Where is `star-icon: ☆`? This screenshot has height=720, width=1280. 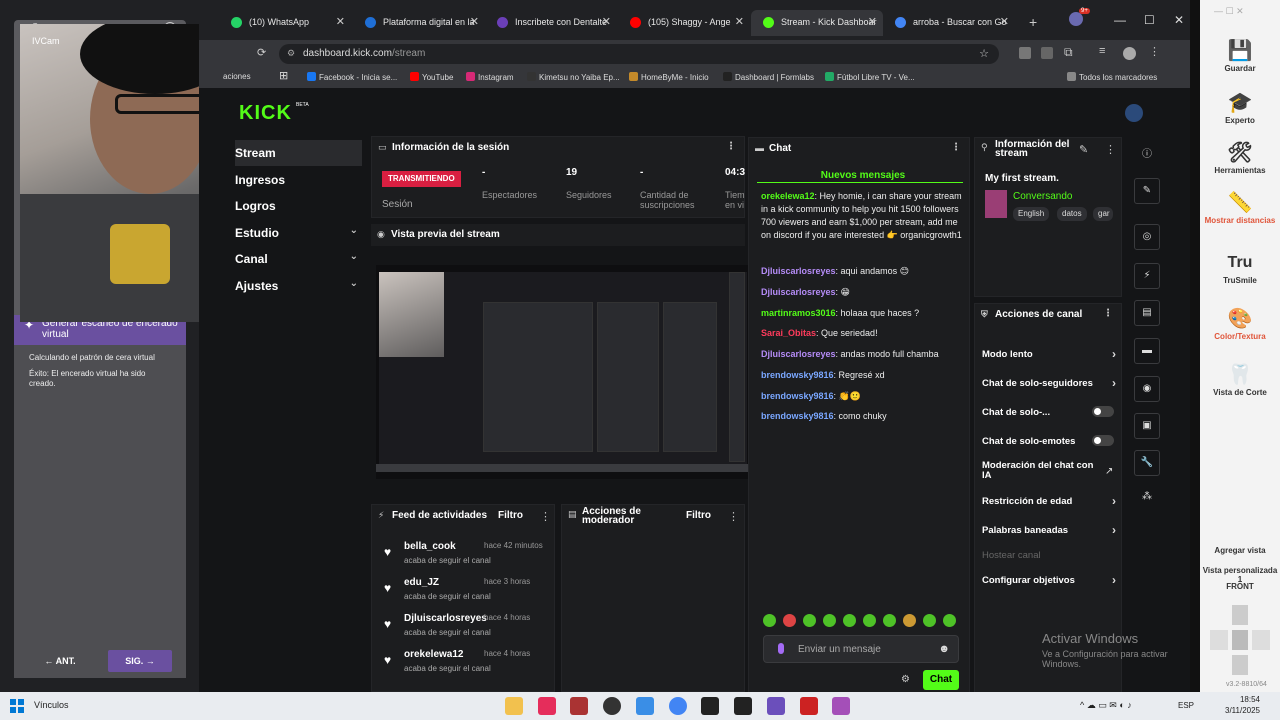 star-icon: ☆ is located at coordinates (984, 53).